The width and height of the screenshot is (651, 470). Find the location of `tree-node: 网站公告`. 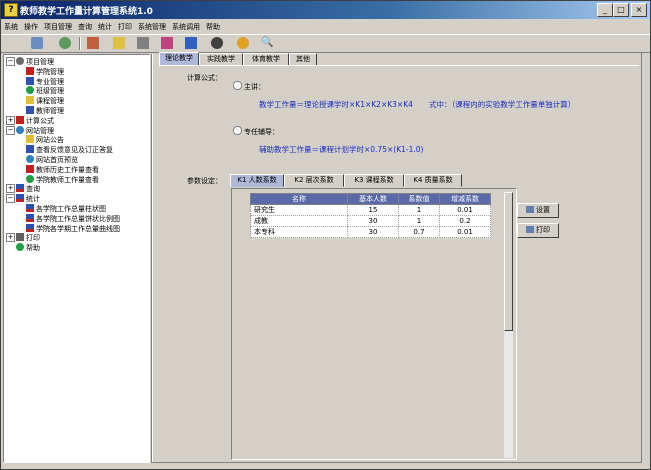

tree-node: 网站公告 is located at coordinates (45, 139).